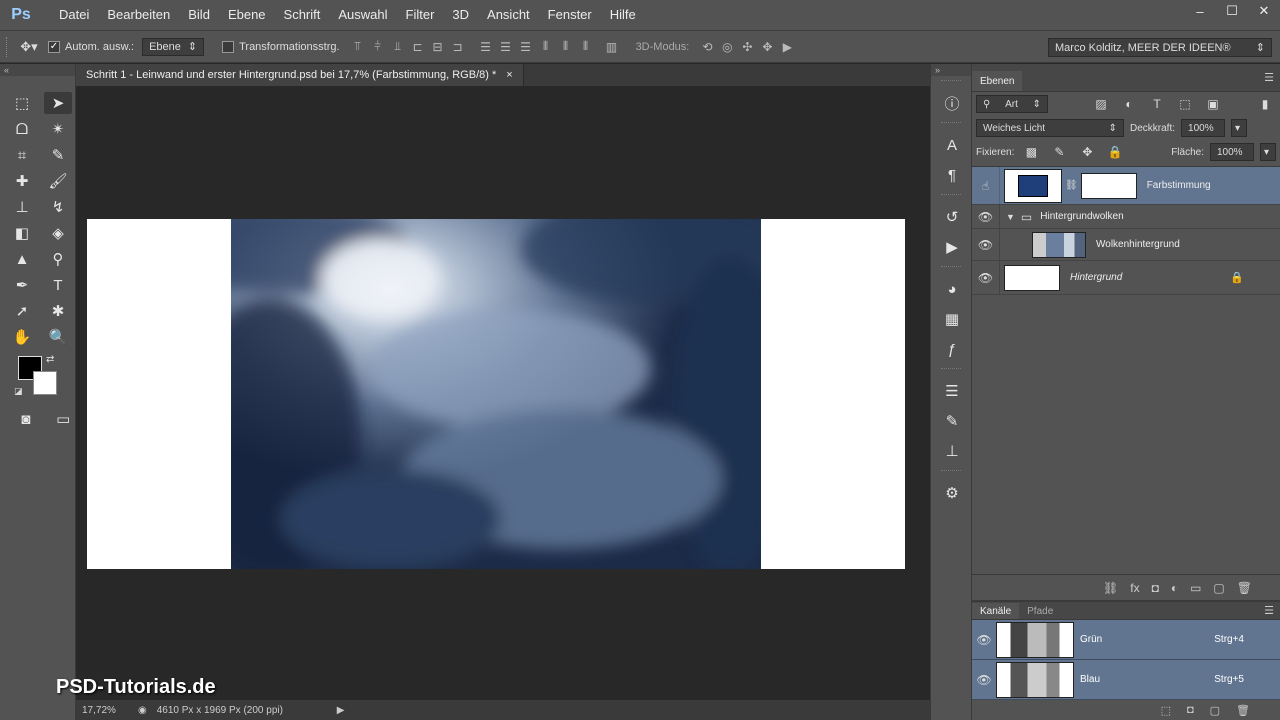 Image resolution: width=1280 pixels, height=720 pixels. Describe the element at coordinates (420, 15) in the screenshot. I see `menu-filter: Filter` at that location.